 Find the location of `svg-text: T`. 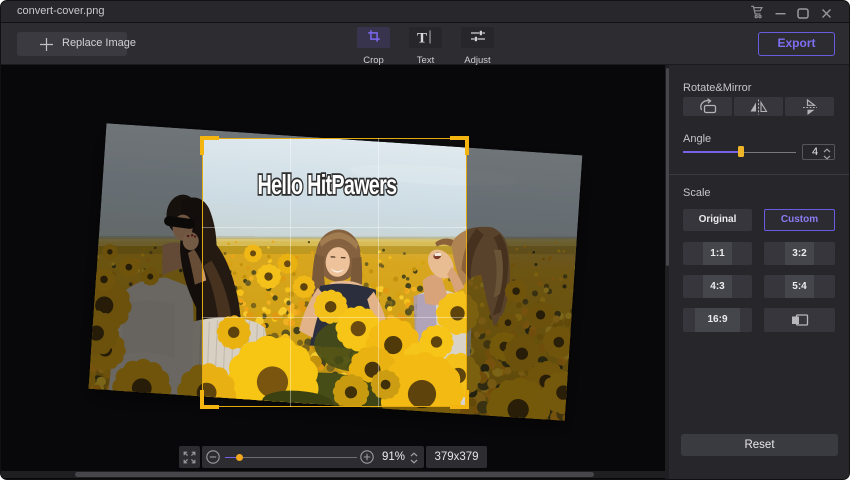

svg-text: T is located at coordinates (422, 38).